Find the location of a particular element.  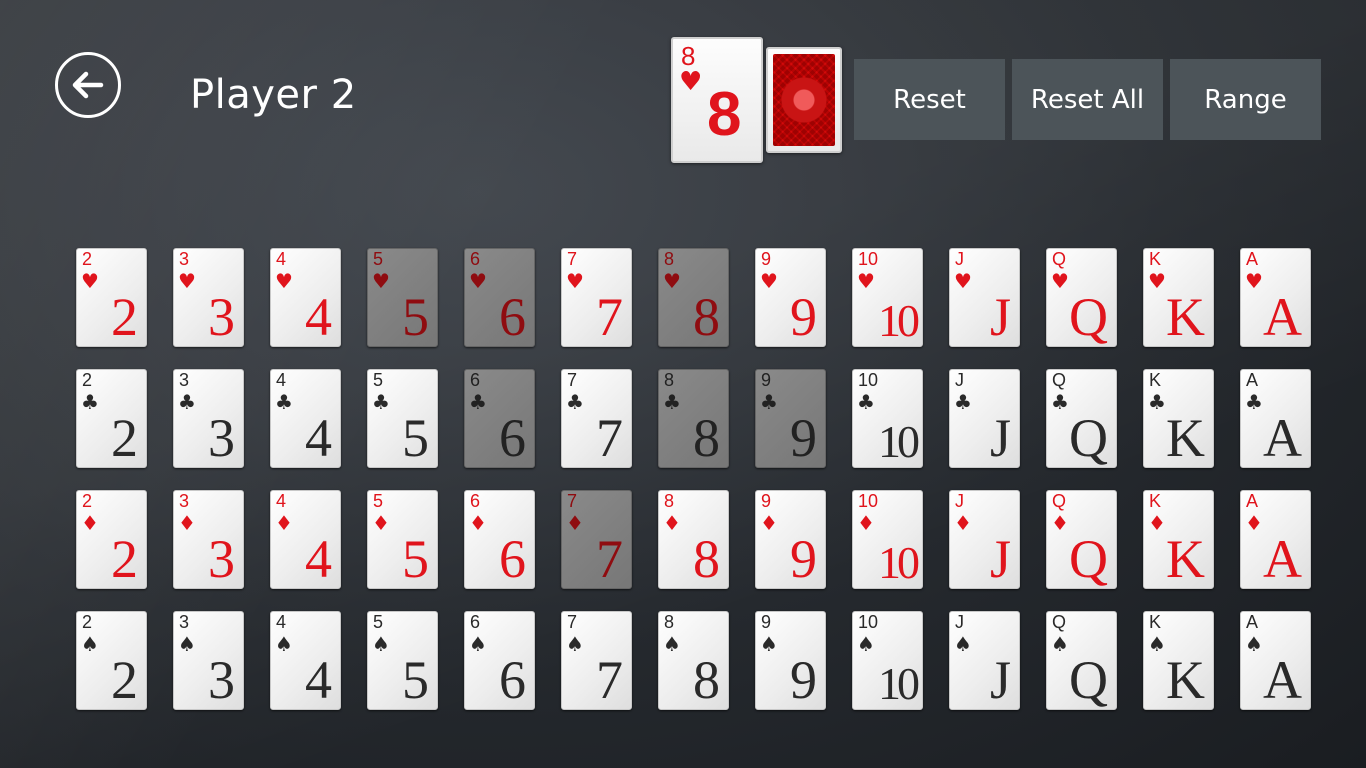

reset-button: Reset is located at coordinates (929, 99).